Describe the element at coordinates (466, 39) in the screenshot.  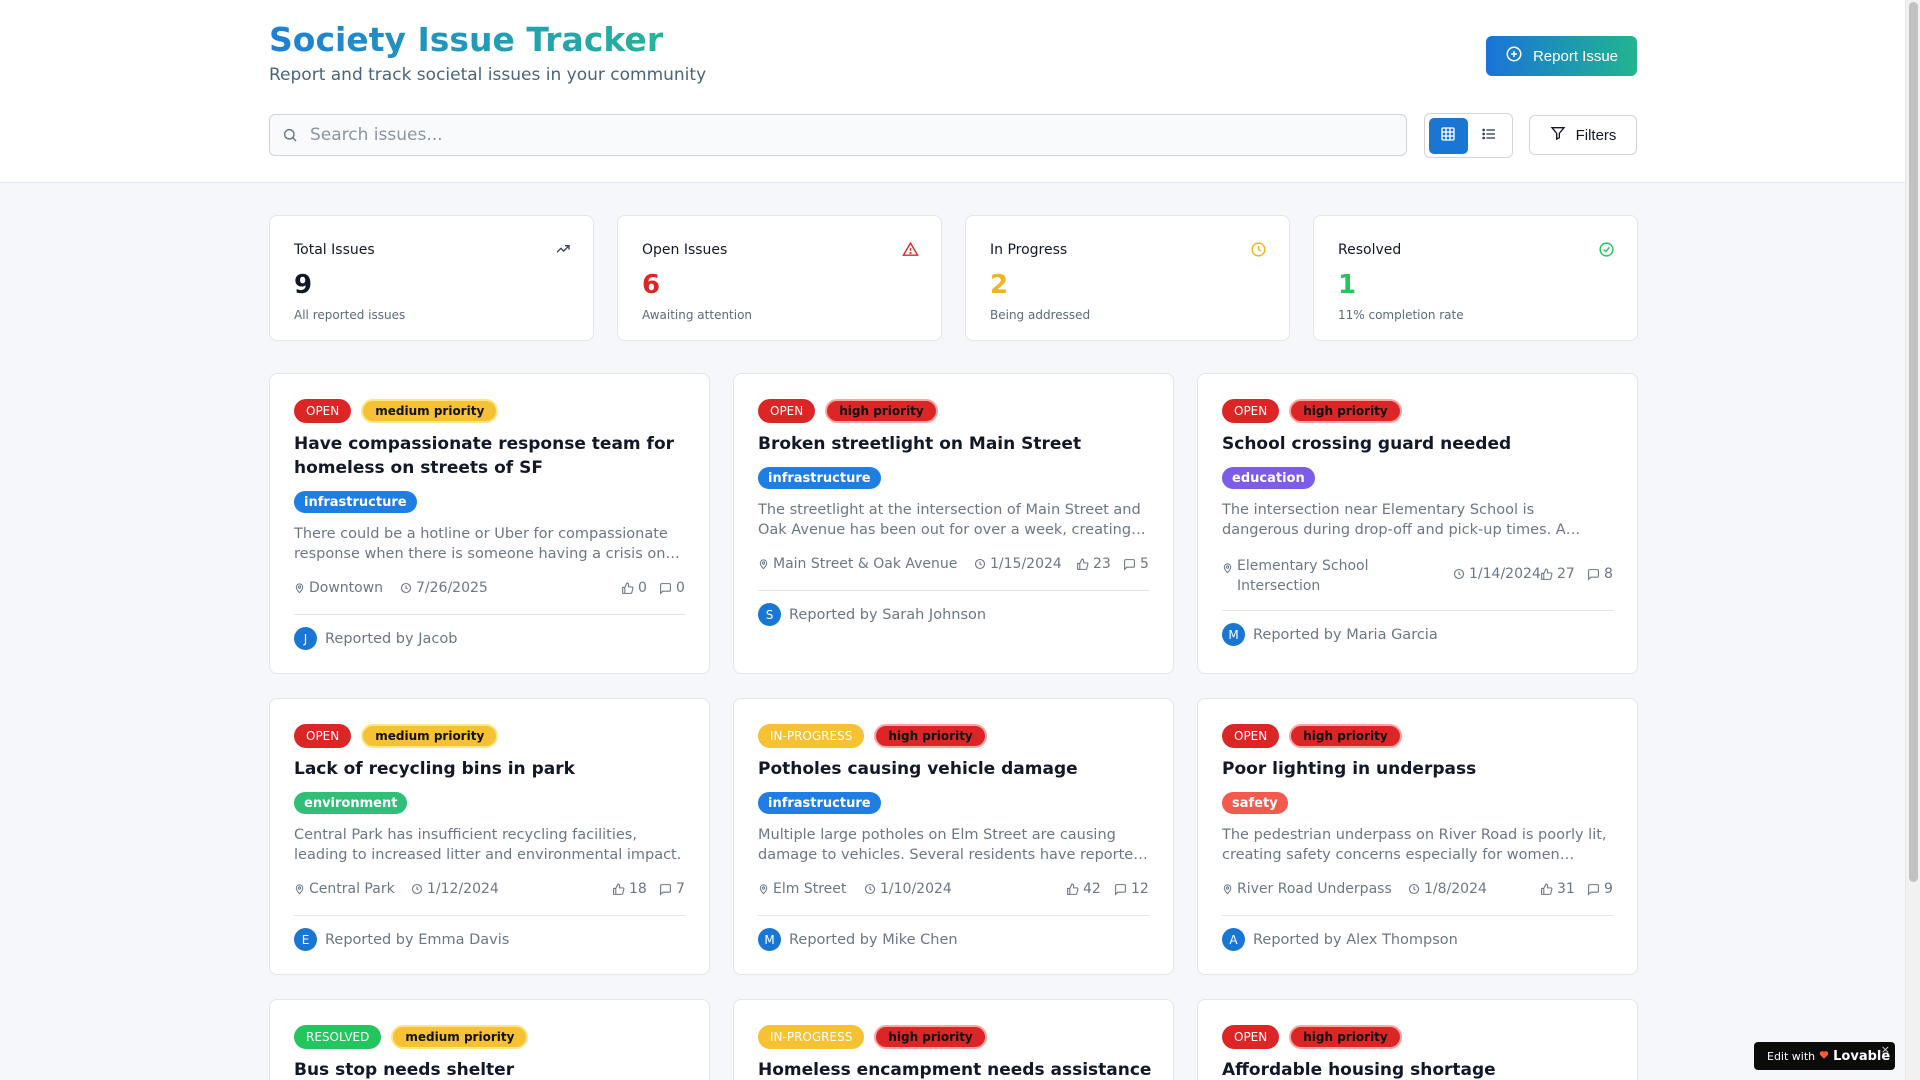
I see `page-title: Society Issue Tracker` at that location.